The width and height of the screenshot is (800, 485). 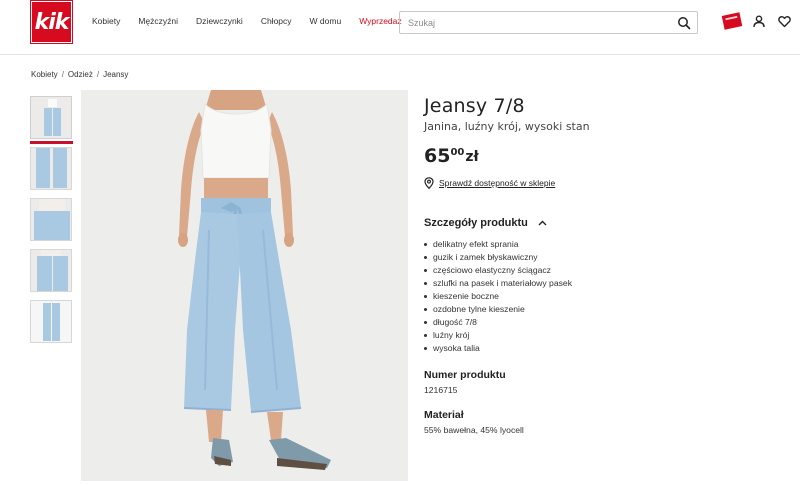 What do you see at coordinates (604, 257) in the screenshot?
I see `list-item: guzik i zamek błyskawiczny` at bounding box center [604, 257].